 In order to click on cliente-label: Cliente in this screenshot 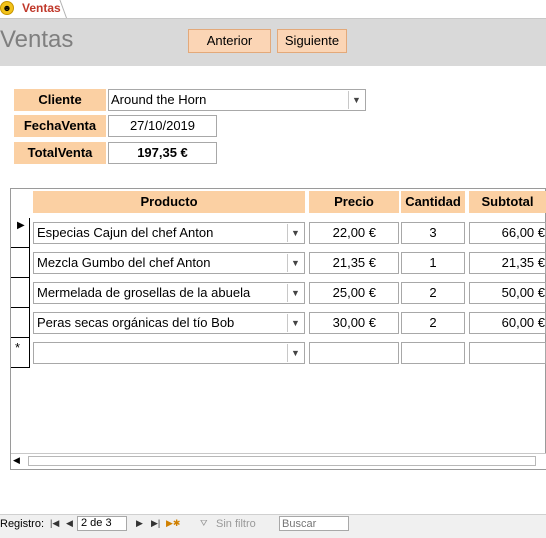, I will do `click(60, 100)`.